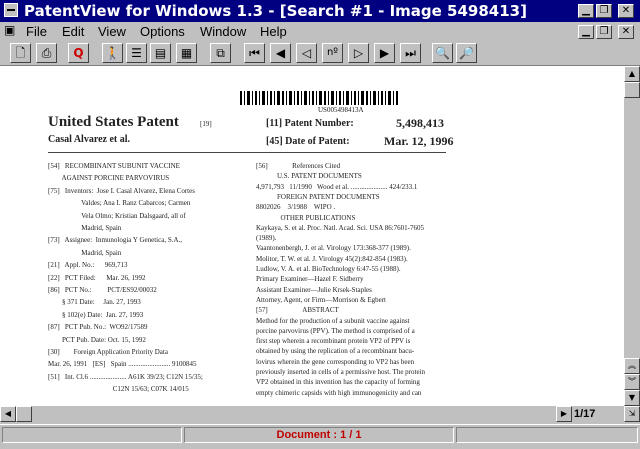 The height and width of the screenshot is (449, 640). What do you see at coordinates (320, 53) in the screenshot?
I see `toolbar: 🗋 ⎙ Q 🚶 ☰ ▤ ▦ ⧉ ⏮ ◀ ◁ nº ▷ ▶ ⏭ 🔍 🔎` at bounding box center [320, 53].